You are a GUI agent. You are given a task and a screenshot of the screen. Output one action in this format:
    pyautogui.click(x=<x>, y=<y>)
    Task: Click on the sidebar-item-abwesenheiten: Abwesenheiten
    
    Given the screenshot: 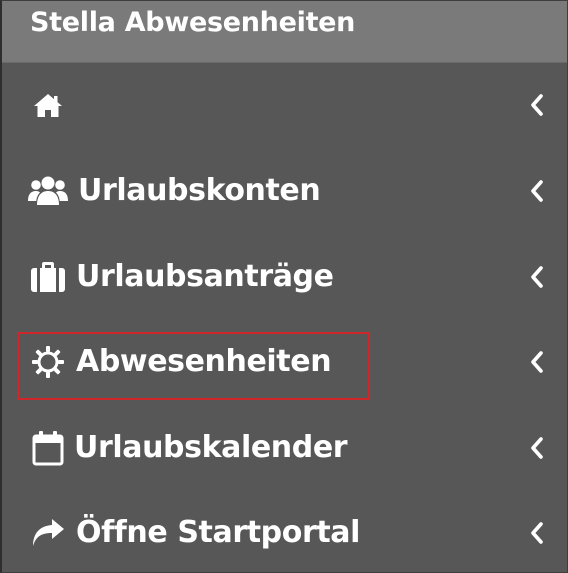 What is the action you would take?
    pyautogui.click(x=284, y=362)
    